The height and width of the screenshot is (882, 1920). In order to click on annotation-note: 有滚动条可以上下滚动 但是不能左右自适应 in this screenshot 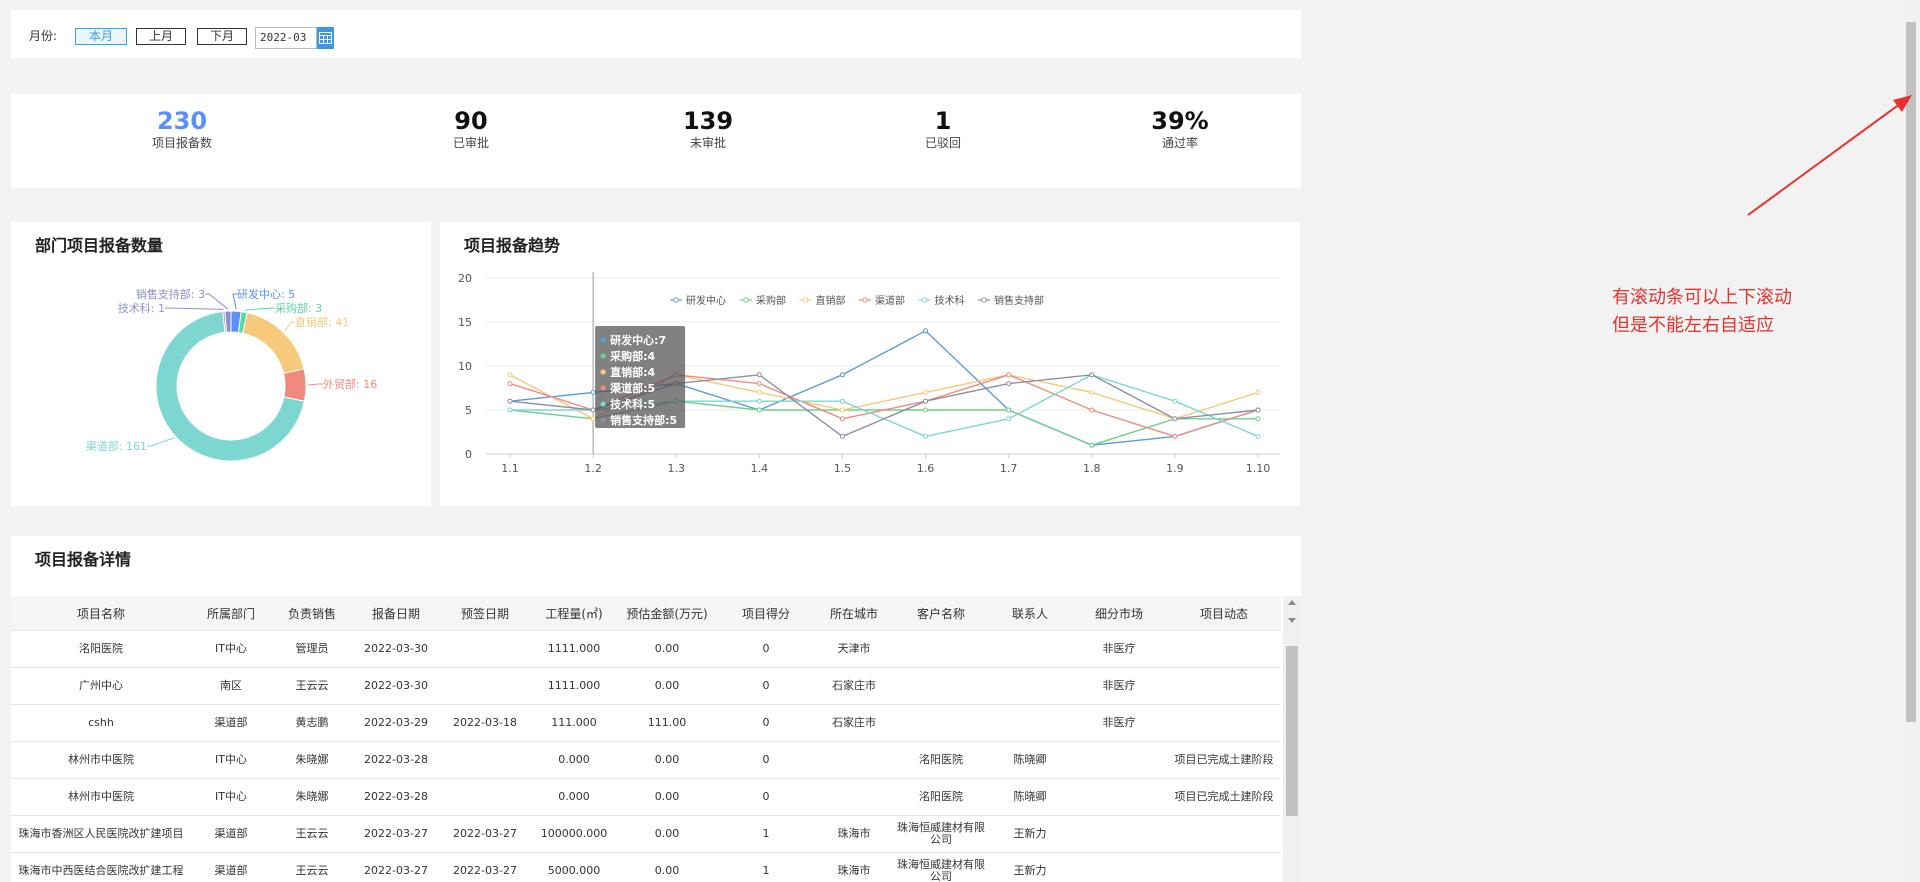, I will do `click(1702, 311)`.